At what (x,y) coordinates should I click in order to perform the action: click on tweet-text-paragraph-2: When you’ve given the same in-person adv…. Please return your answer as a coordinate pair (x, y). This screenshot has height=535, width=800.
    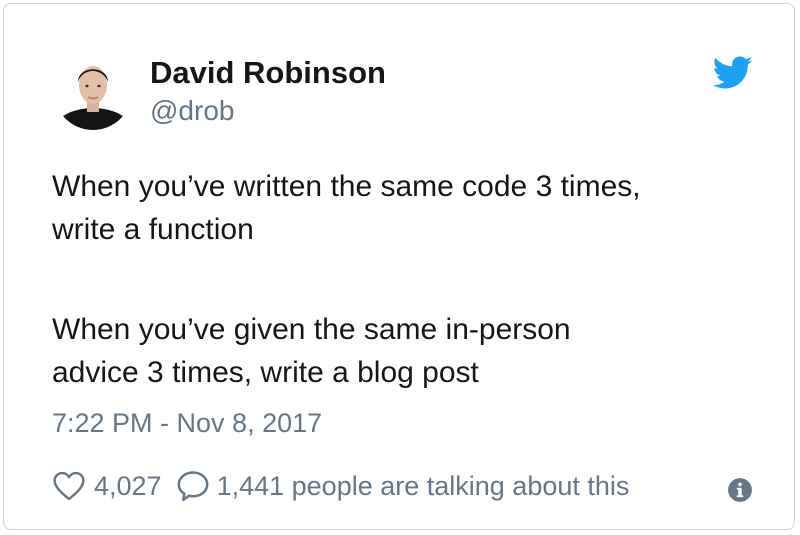
    Looking at the image, I should click on (417, 351).